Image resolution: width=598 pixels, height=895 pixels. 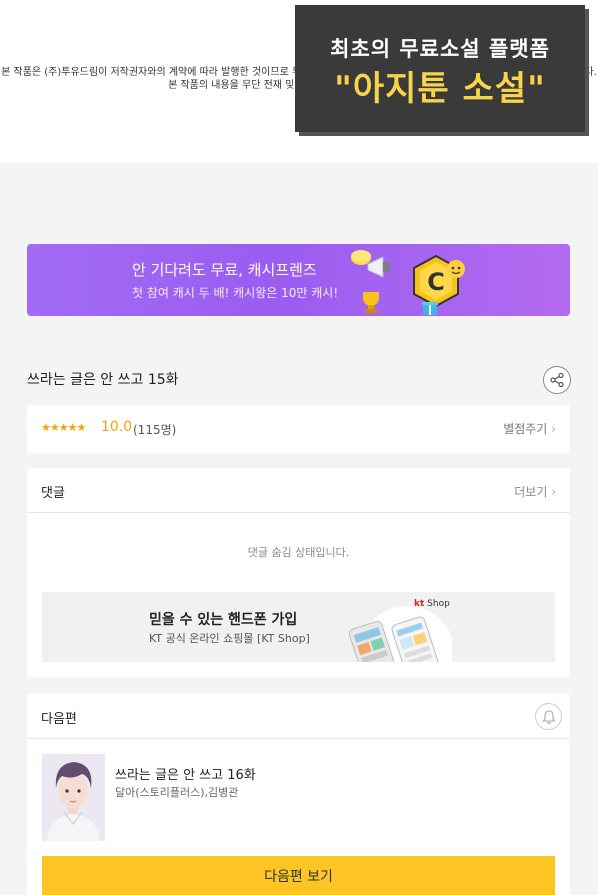 What do you see at coordinates (223, 620) in the screenshot?
I see `kt-ad-title: 믿을 수 있는 핸드폰 가입` at bounding box center [223, 620].